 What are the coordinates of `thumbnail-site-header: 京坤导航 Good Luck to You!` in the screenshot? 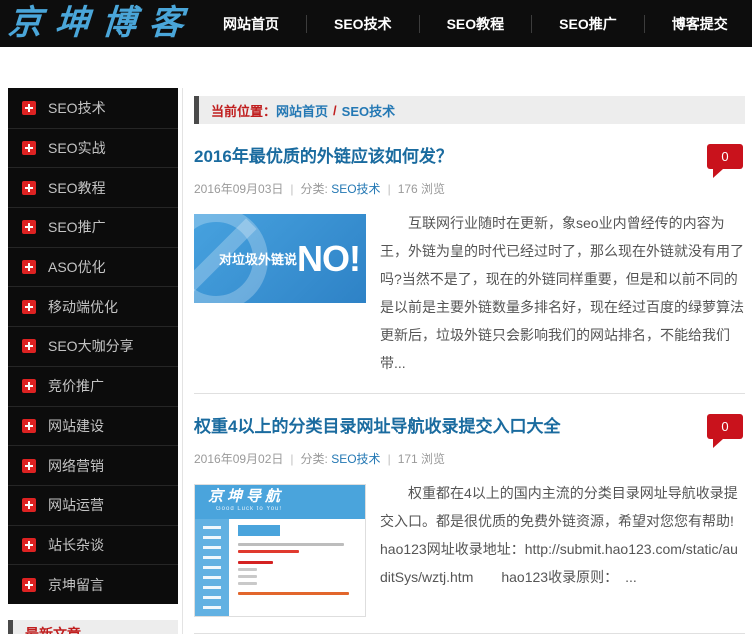 It's located at (280, 502).